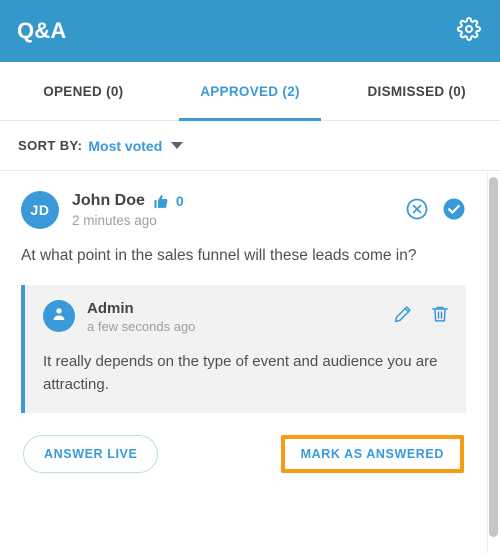  I want to click on pencil-icon, so click(403, 314).